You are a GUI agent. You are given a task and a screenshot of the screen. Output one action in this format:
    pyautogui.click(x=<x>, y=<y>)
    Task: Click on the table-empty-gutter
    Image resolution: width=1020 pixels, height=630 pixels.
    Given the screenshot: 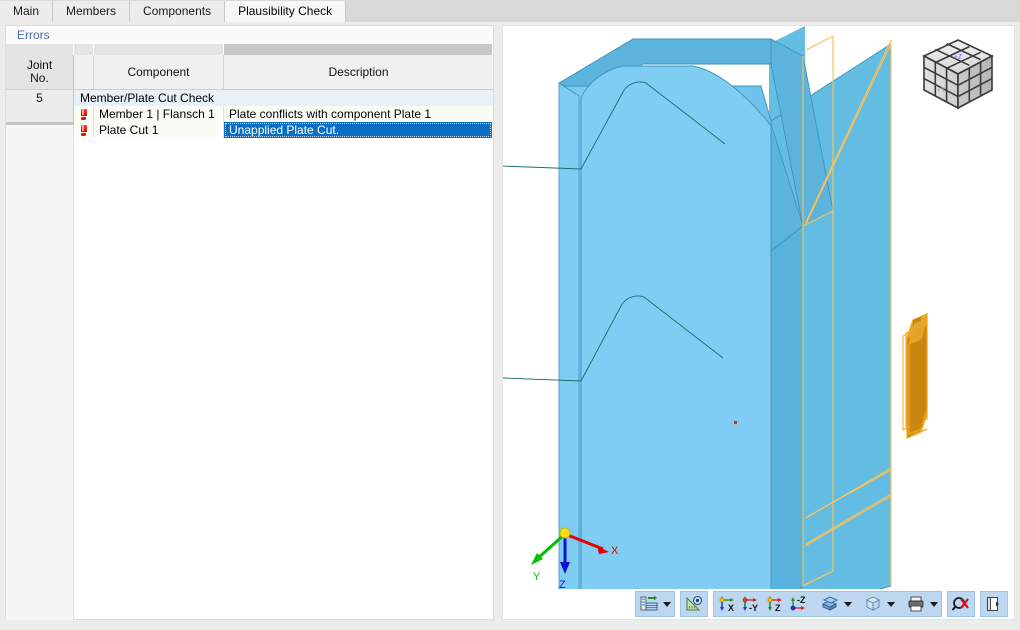 What is the action you would take?
    pyautogui.click(x=40, y=372)
    